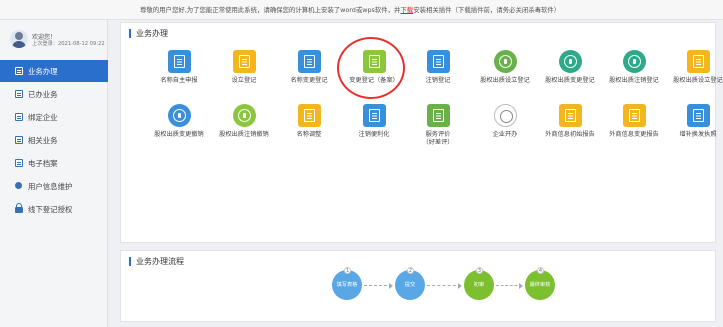  I want to click on flow-step: 1 填写表格, so click(347, 283).